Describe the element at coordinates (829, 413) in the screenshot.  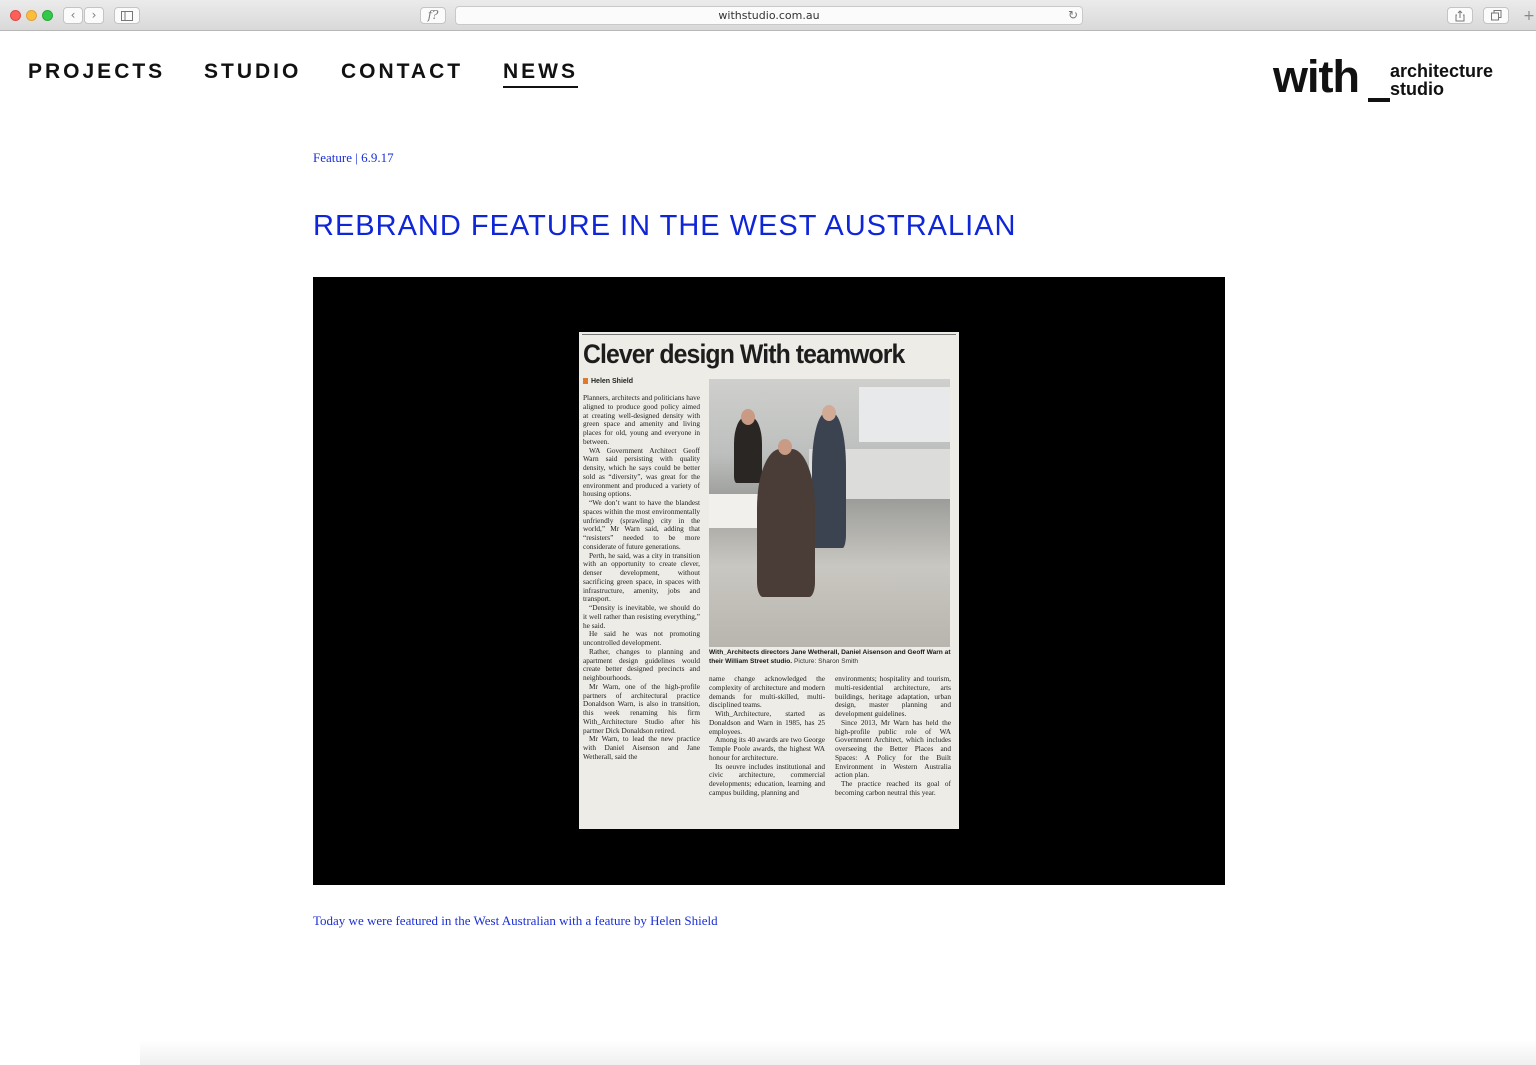
I see `photo-head-right` at that location.